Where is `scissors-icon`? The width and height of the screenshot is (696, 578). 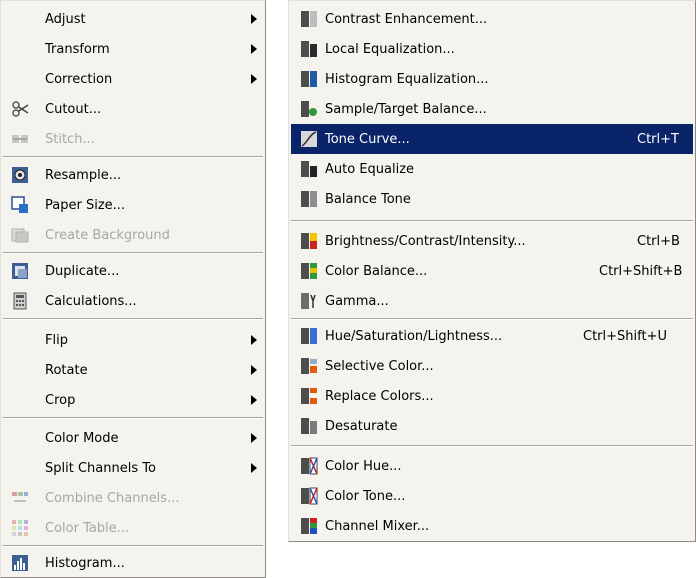
scissors-icon is located at coordinates (20, 109).